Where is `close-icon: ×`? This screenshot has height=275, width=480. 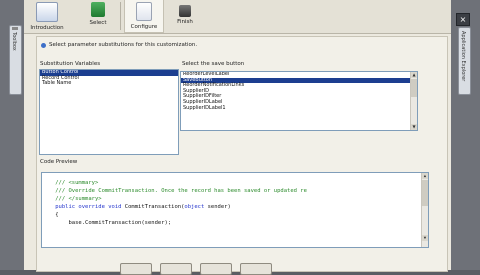 close-icon: × is located at coordinates (463, 19).